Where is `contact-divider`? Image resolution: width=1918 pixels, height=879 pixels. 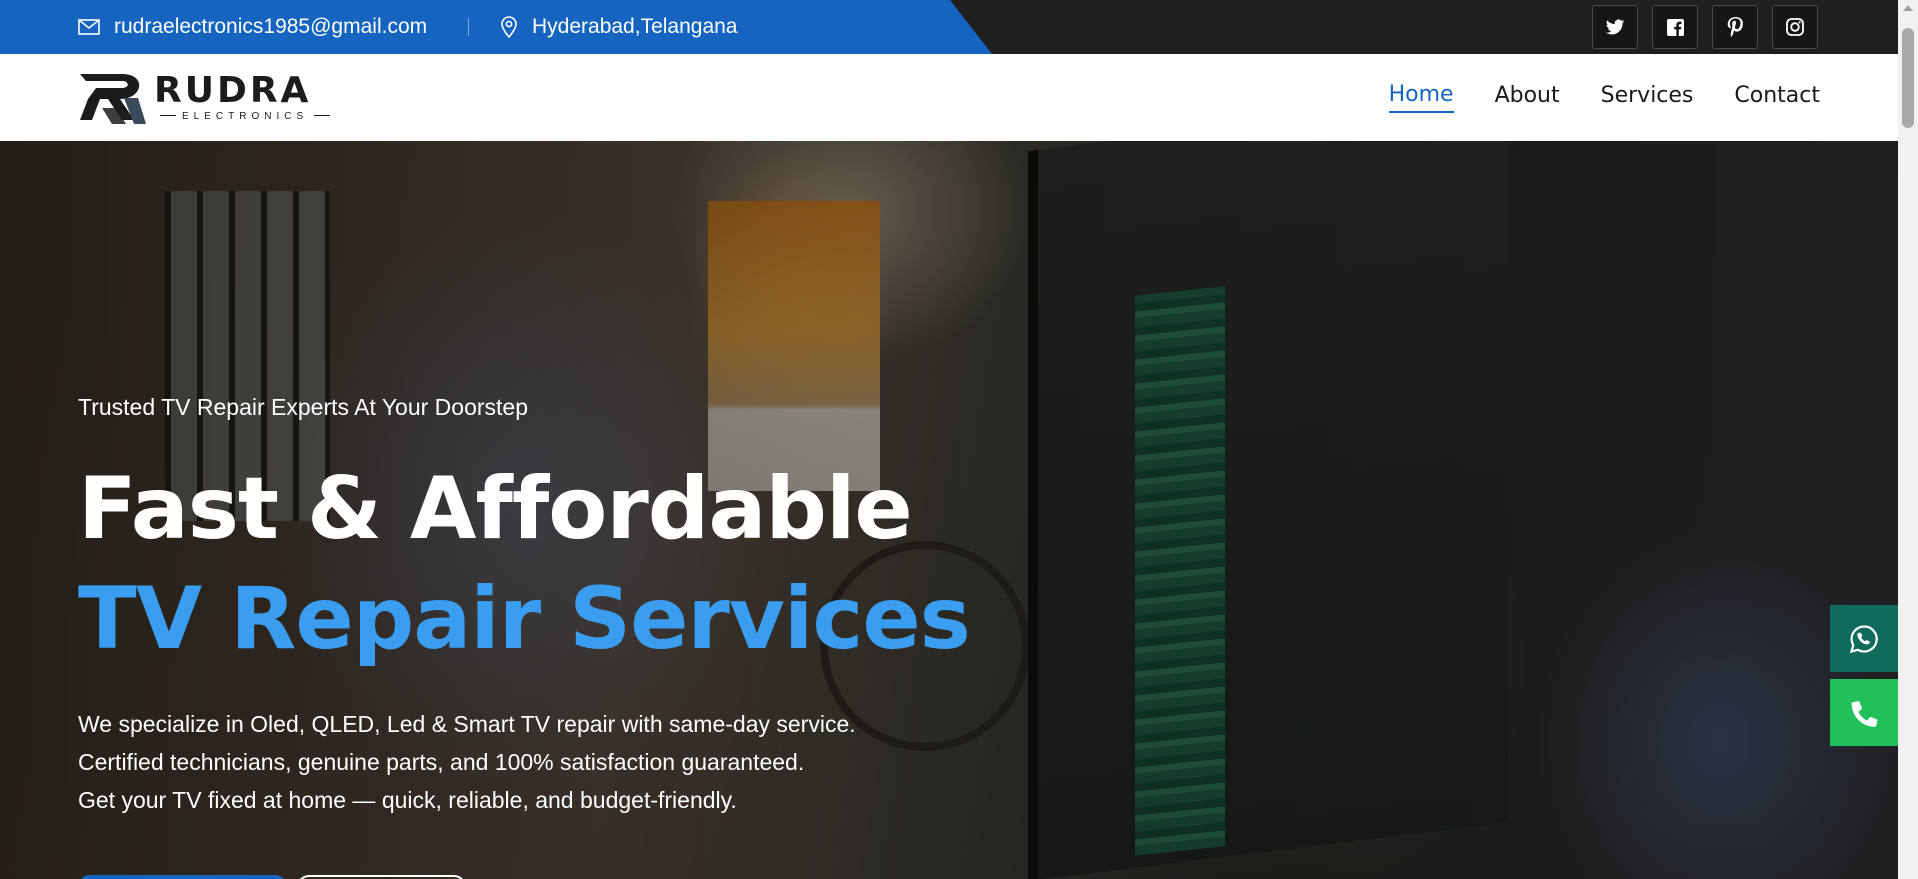
contact-divider is located at coordinates (468, 27).